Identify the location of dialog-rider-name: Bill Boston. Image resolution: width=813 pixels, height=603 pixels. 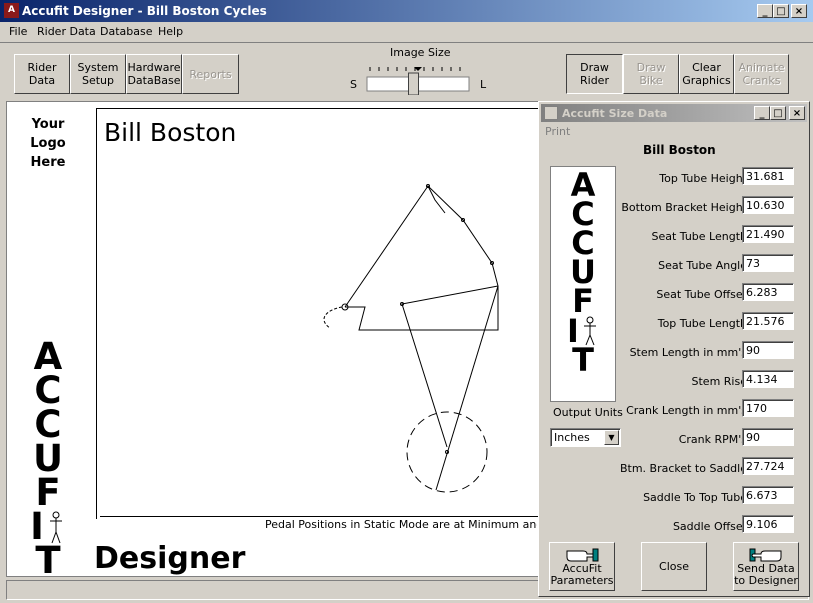
(679, 150).